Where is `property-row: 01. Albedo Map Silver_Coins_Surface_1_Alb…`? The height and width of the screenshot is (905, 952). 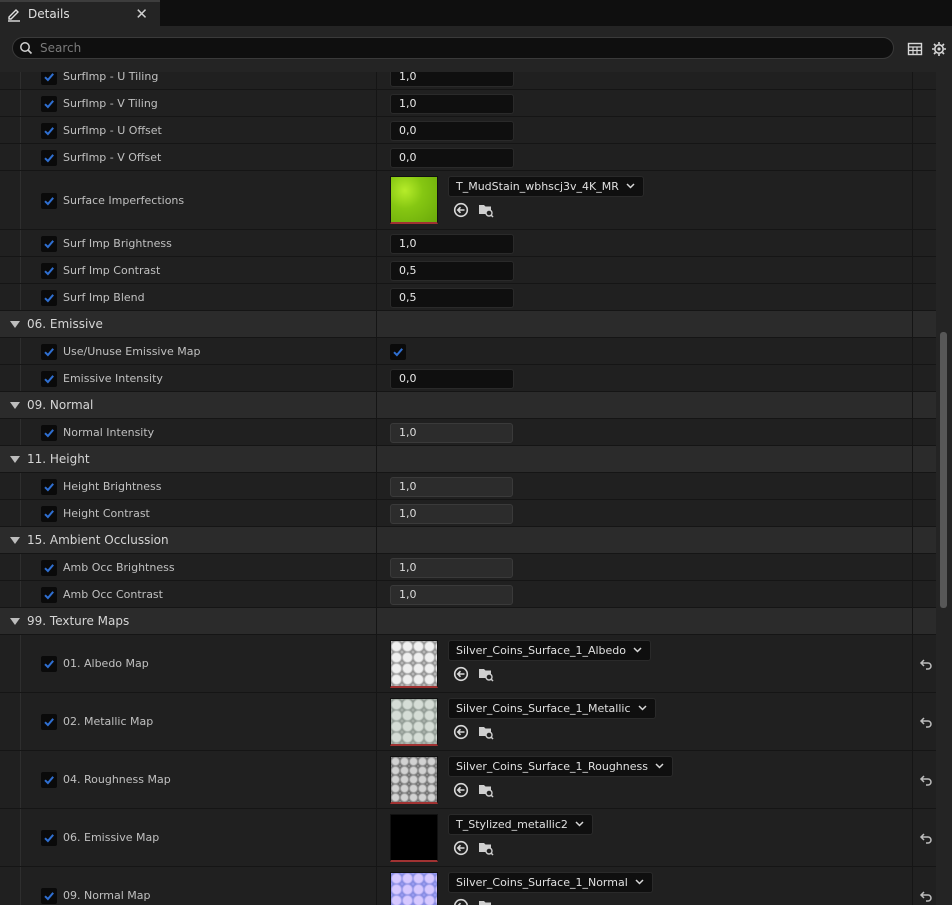 property-row: 01. Albedo Map Silver_Coins_Surface_1_Alb… is located at coordinates (468, 664).